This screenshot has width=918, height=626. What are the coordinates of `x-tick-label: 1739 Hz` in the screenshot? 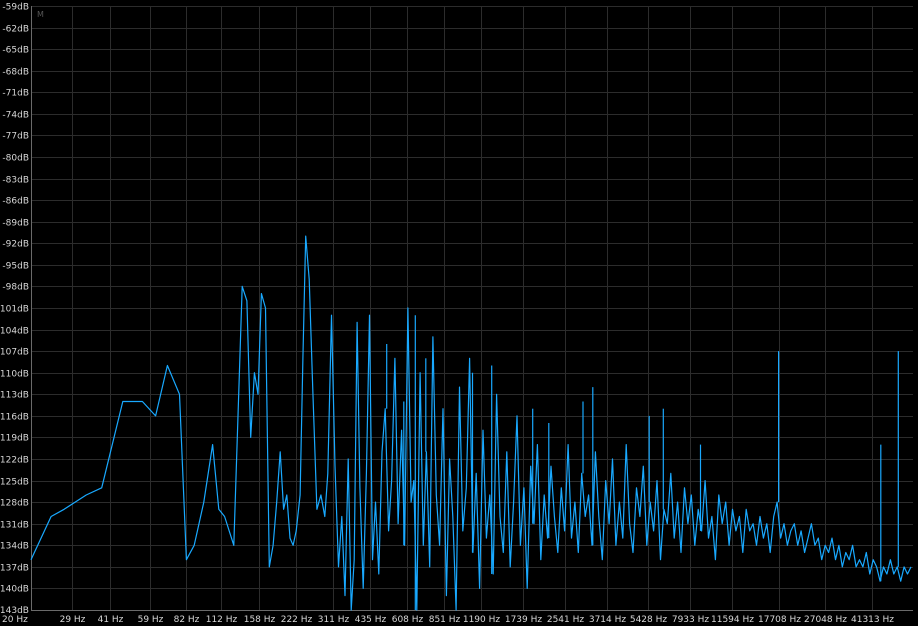 It's located at (524, 620).